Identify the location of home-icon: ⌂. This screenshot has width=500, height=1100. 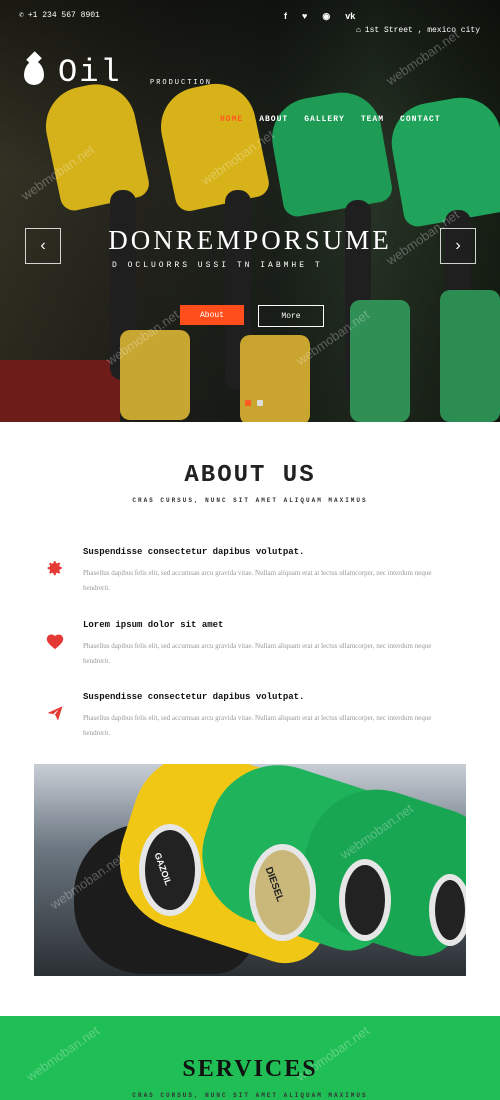
(358, 30).